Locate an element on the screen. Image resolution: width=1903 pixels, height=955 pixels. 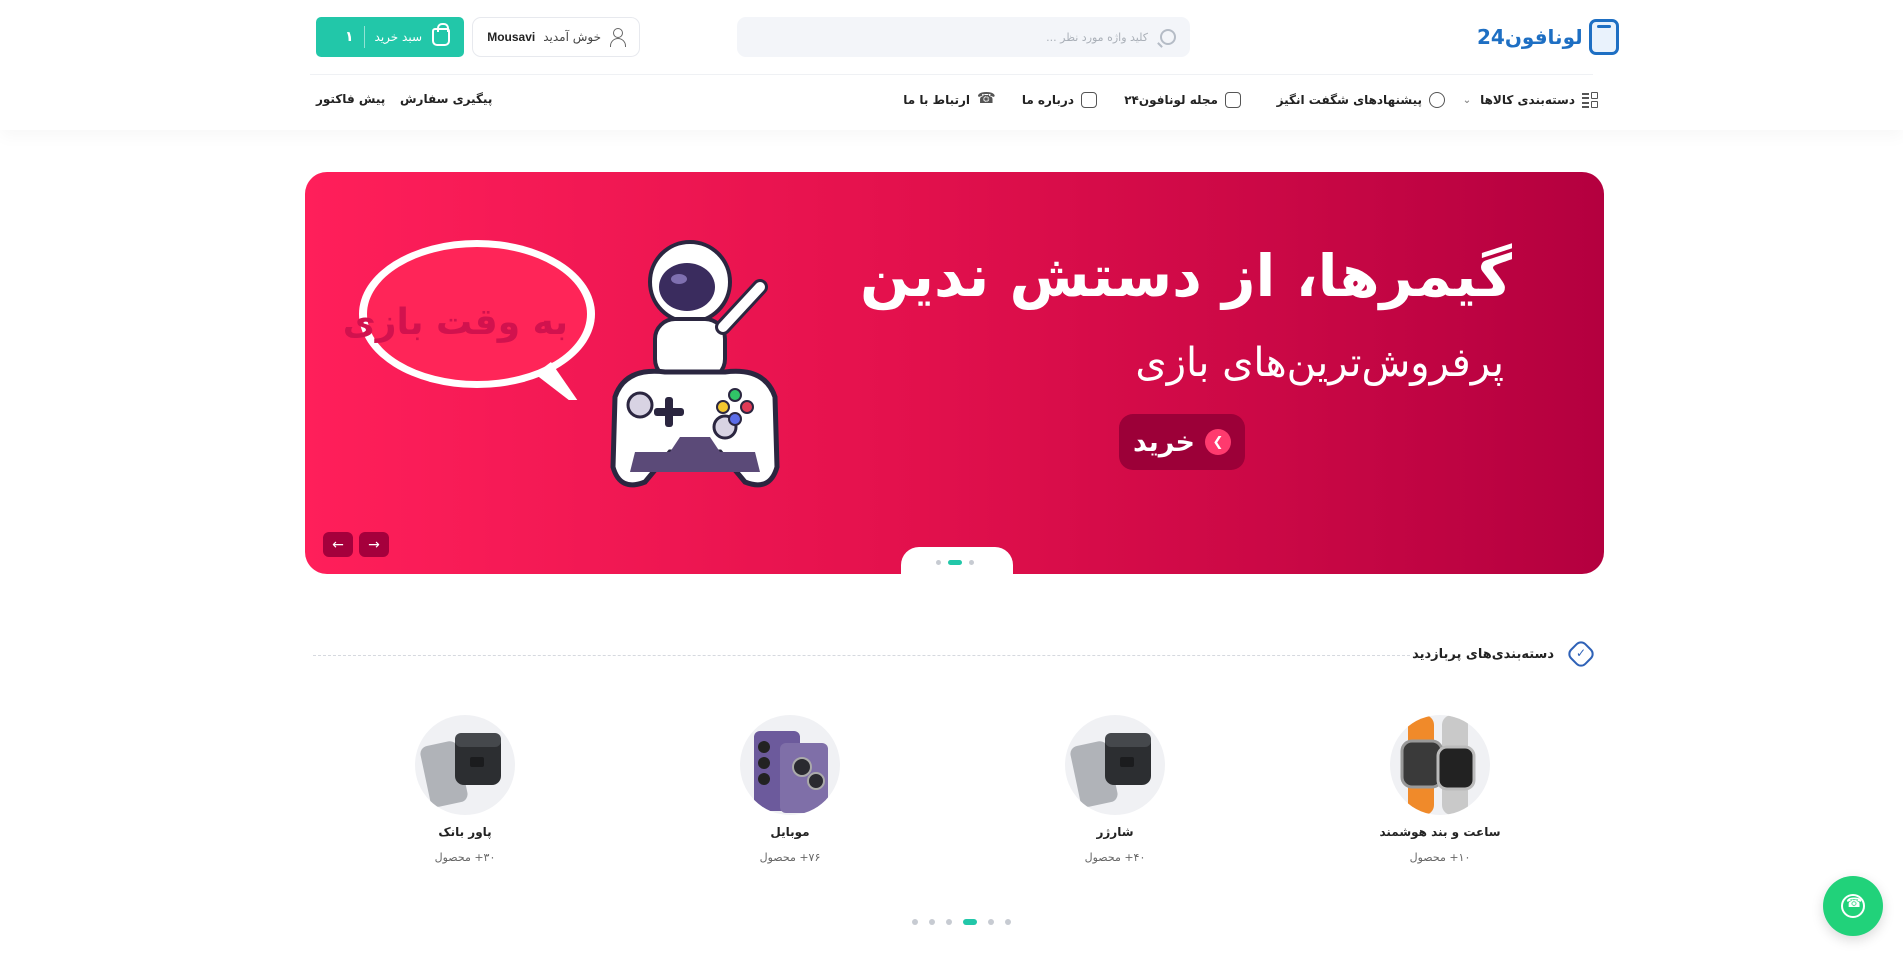
mobile-image is located at coordinates (790, 765).